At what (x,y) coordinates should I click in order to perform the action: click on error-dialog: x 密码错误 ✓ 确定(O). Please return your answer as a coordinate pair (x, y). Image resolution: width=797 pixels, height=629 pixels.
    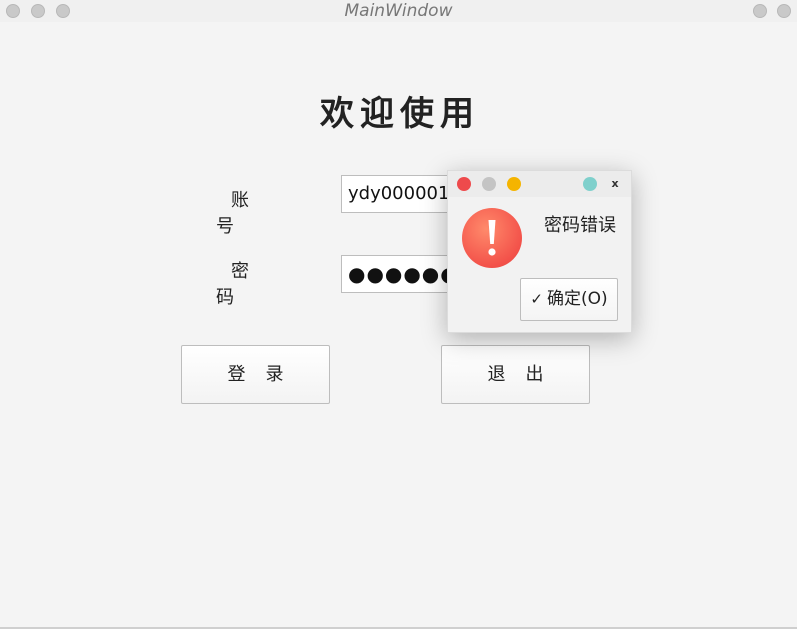
    Looking at the image, I should click on (539, 251).